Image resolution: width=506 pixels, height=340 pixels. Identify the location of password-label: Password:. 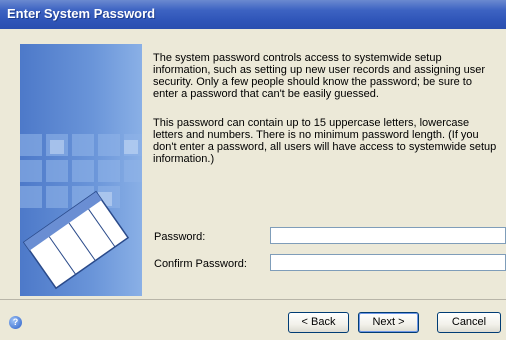
(180, 237).